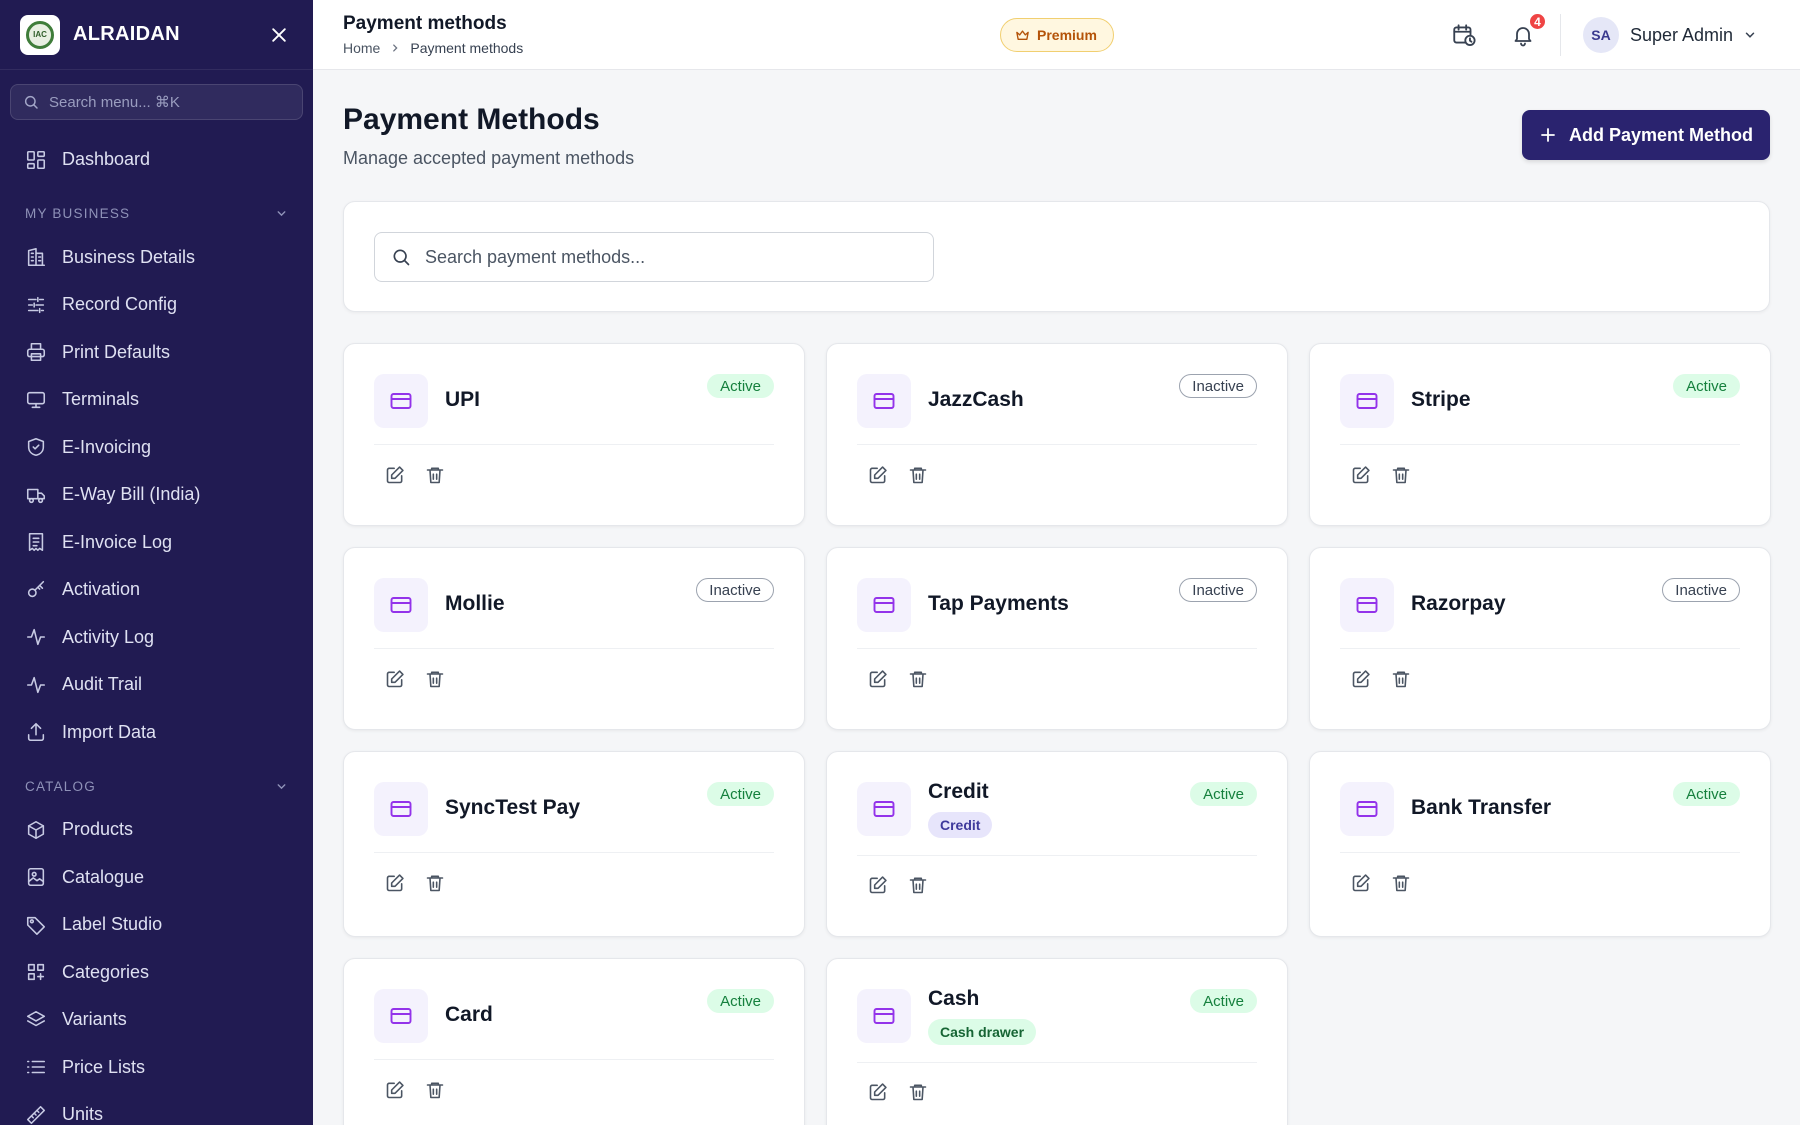 The height and width of the screenshot is (1125, 1800). Describe the element at coordinates (425, 23) in the screenshot. I see `header-title: Payment methods` at that location.